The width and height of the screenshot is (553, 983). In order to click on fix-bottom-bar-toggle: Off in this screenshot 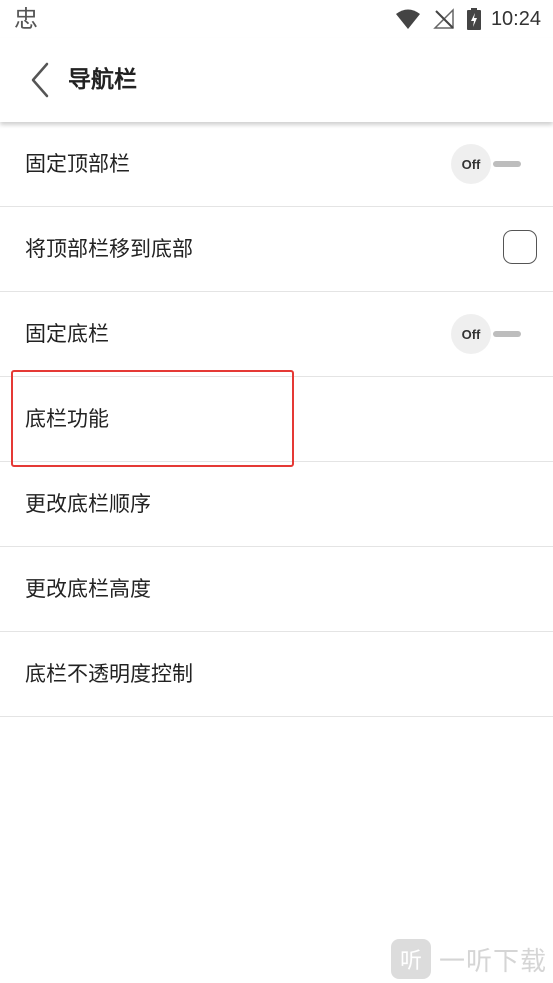, I will do `click(486, 334)`.